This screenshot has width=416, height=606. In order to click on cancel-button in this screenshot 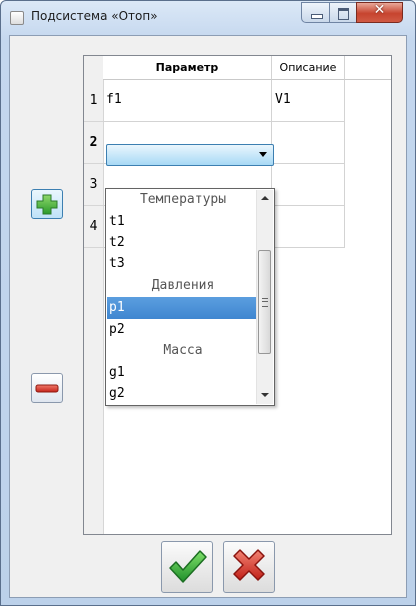, I will do `click(249, 567)`.